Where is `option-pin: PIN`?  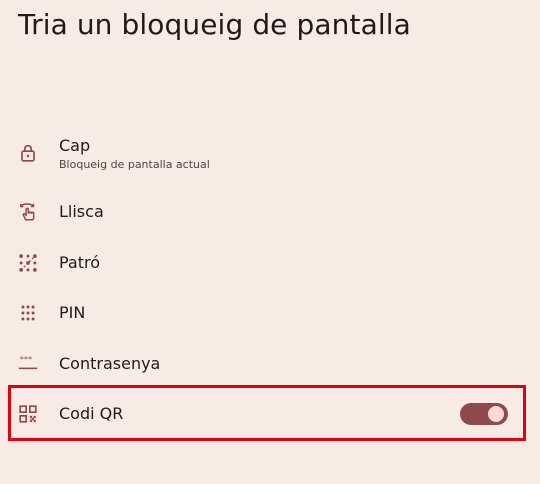 option-pin: PIN is located at coordinates (270, 313).